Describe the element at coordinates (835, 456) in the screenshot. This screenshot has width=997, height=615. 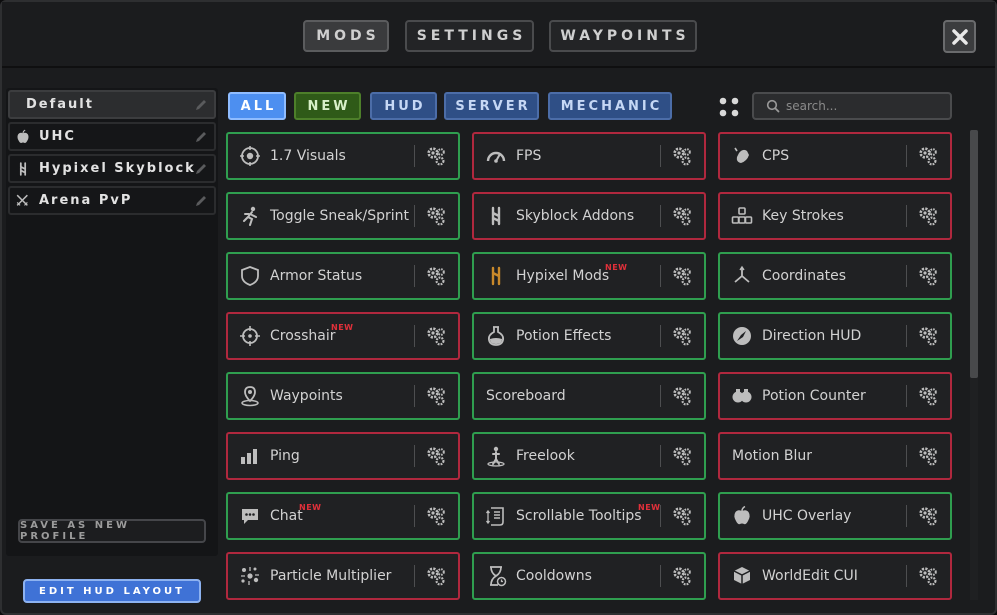
I see `mod-card: Motion Blur` at that location.